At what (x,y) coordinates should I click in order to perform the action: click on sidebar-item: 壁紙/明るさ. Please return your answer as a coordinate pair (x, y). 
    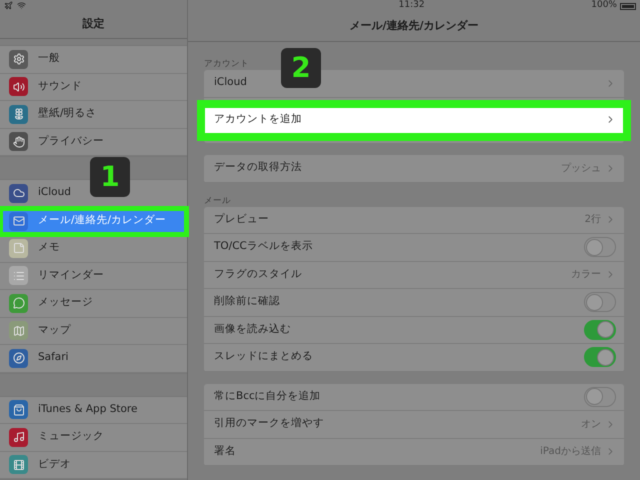
    Looking at the image, I should click on (93, 114).